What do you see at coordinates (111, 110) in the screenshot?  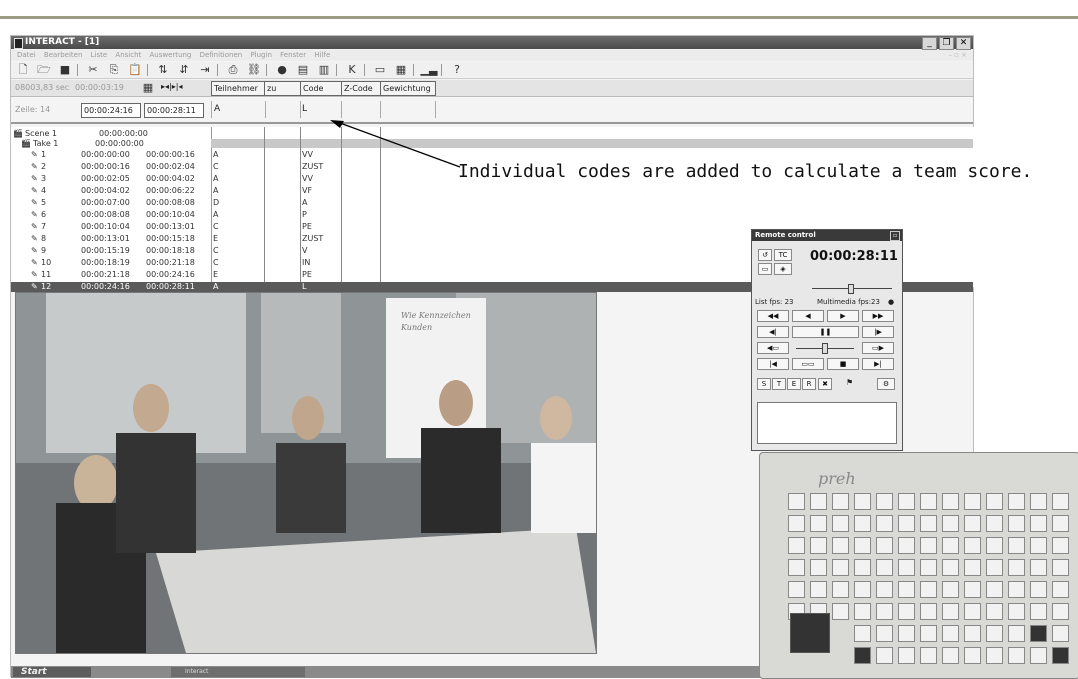 I see `start-time-input: 00:00:24:16` at bounding box center [111, 110].